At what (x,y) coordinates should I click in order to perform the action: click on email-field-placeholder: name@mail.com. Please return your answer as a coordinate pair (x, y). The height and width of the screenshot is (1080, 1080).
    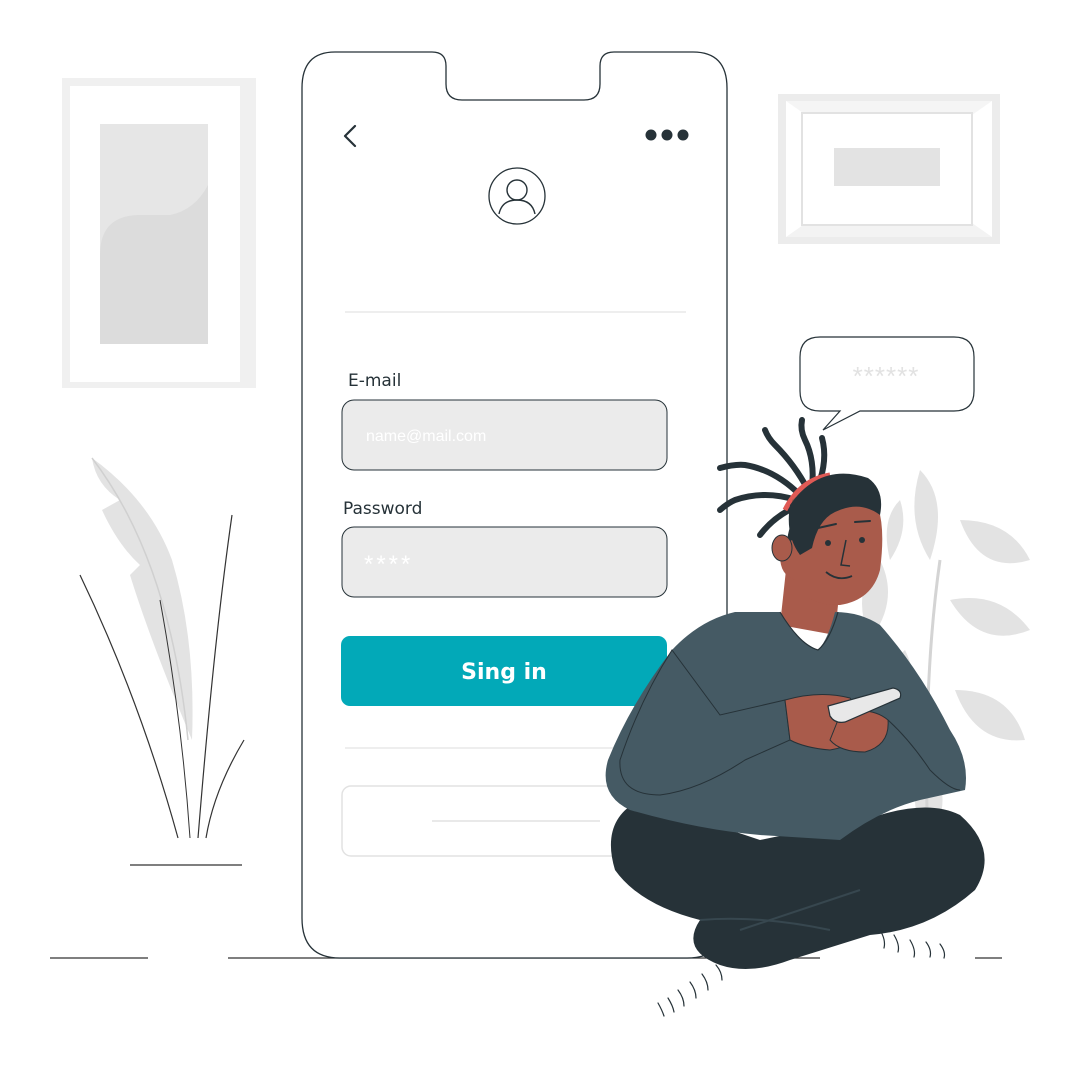
    Looking at the image, I should click on (426, 436).